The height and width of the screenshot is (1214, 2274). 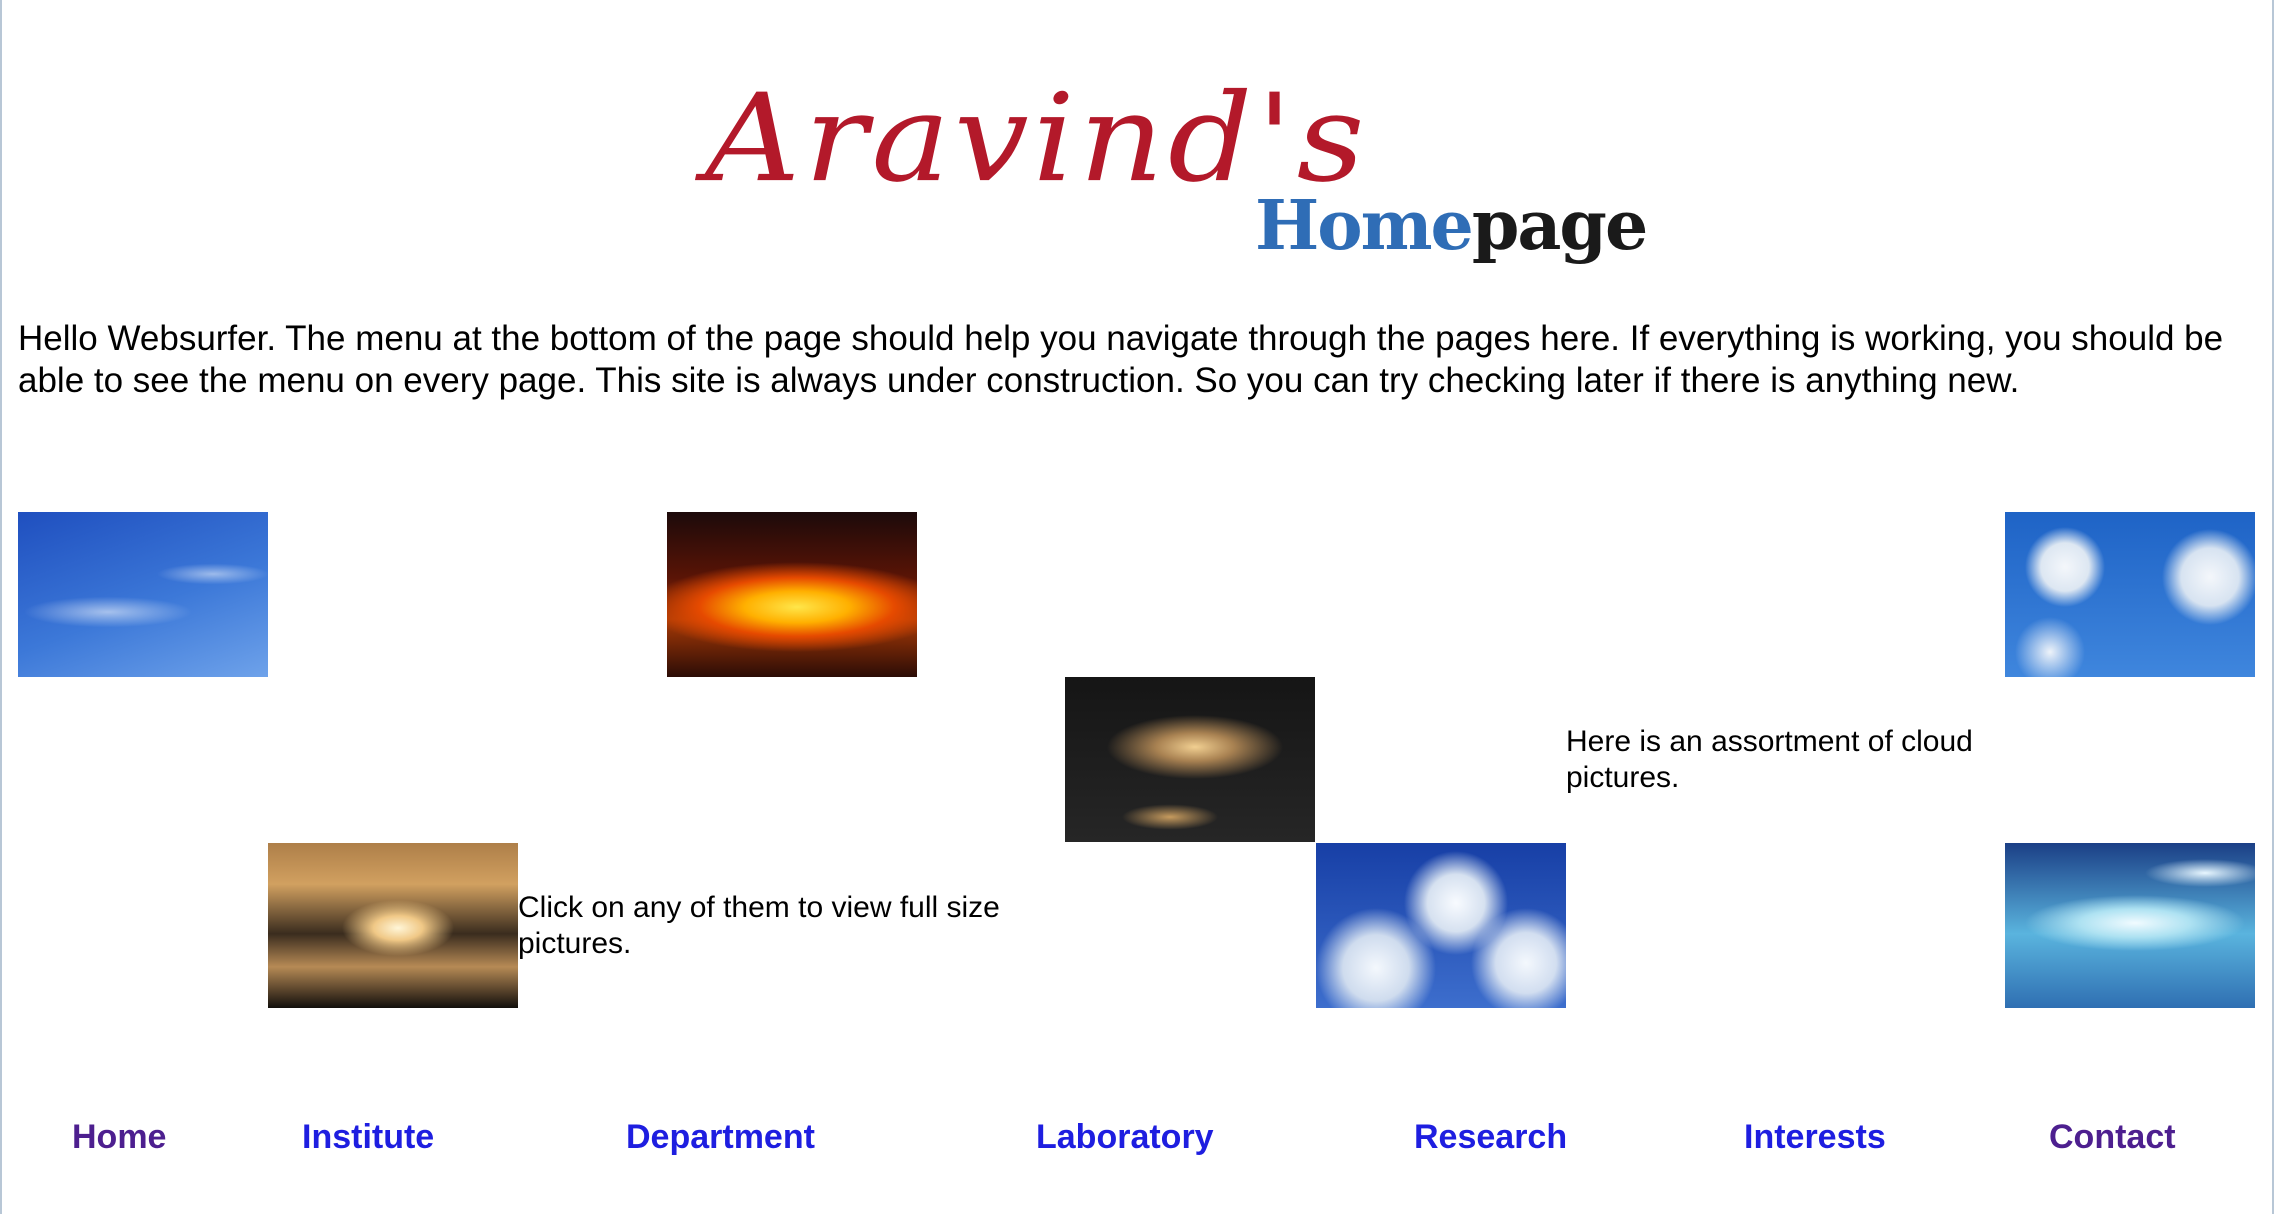 What do you see at coordinates (792, 594) in the screenshot?
I see `cloud-picture-sunset` at bounding box center [792, 594].